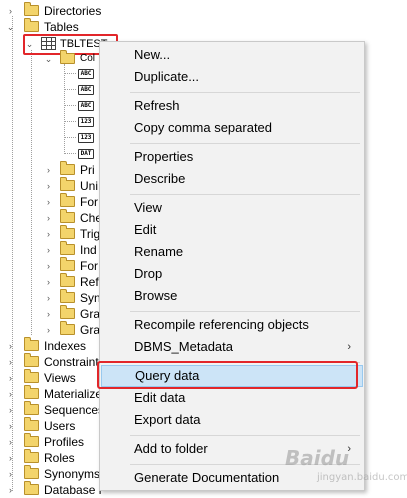 The image size is (407, 498). What do you see at coordinates (232, 230) in the screenshot?
I see `menu-item-edit: Edit` at bounding box center [232, 230].